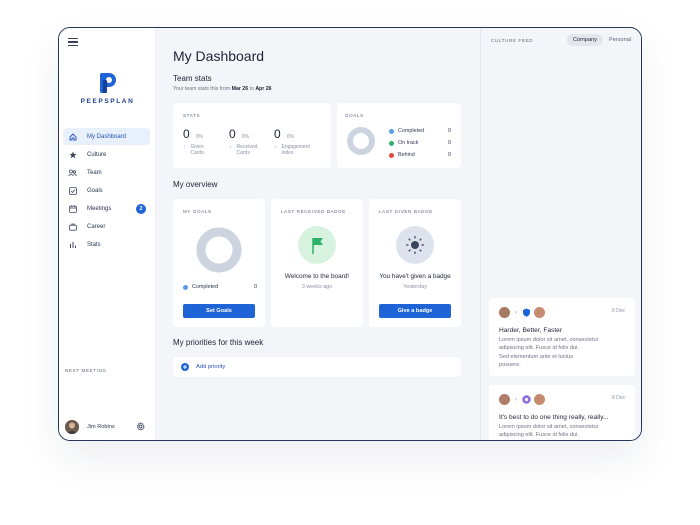 This screenshot has width=700, height=525. What do you see at coordinates (72, 208) in the screenshot?
I see `calendar-icon` at bounding box center [72, 208].